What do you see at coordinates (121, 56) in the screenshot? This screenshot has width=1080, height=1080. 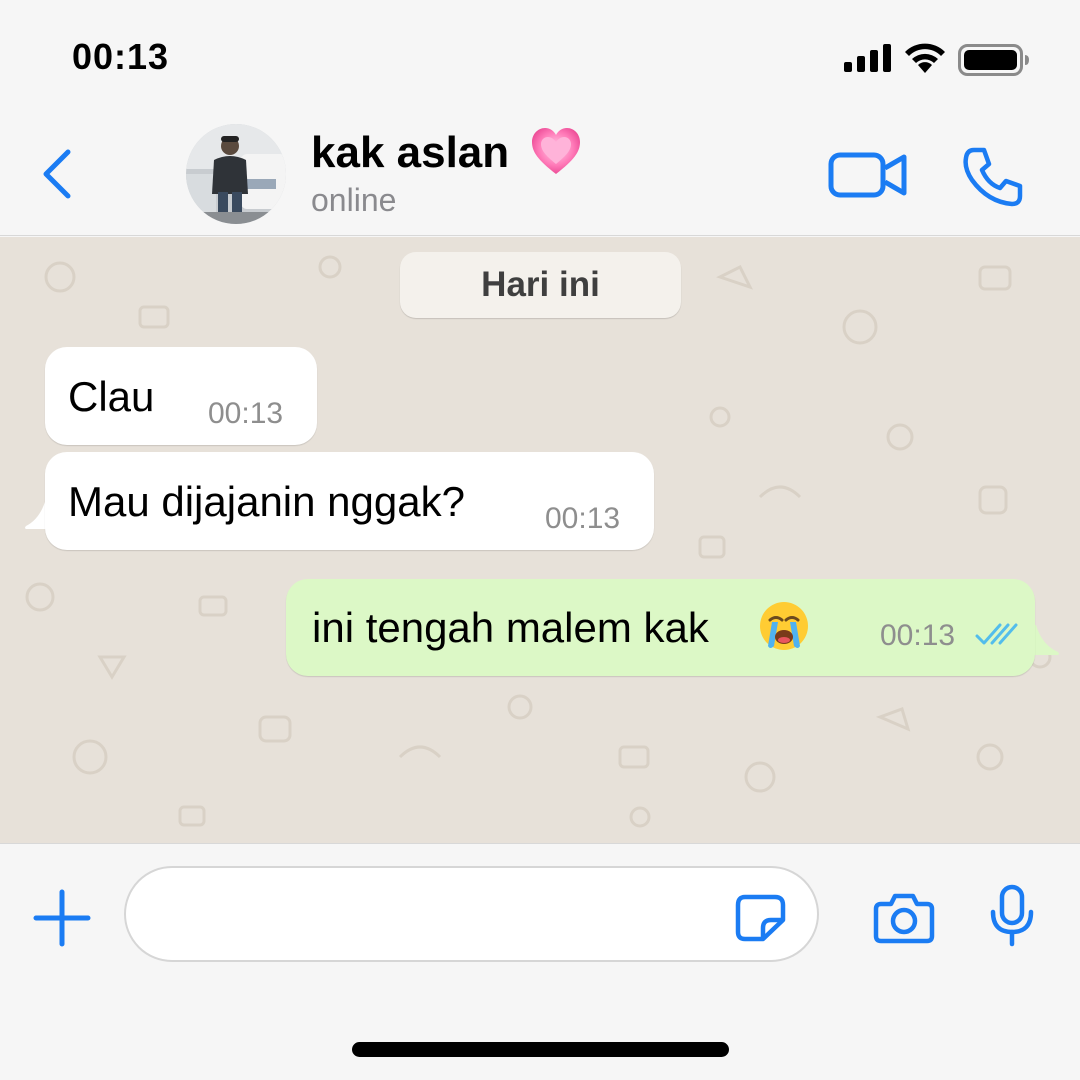 I see `status-time: 00:13` at bounding box center [121, 56].